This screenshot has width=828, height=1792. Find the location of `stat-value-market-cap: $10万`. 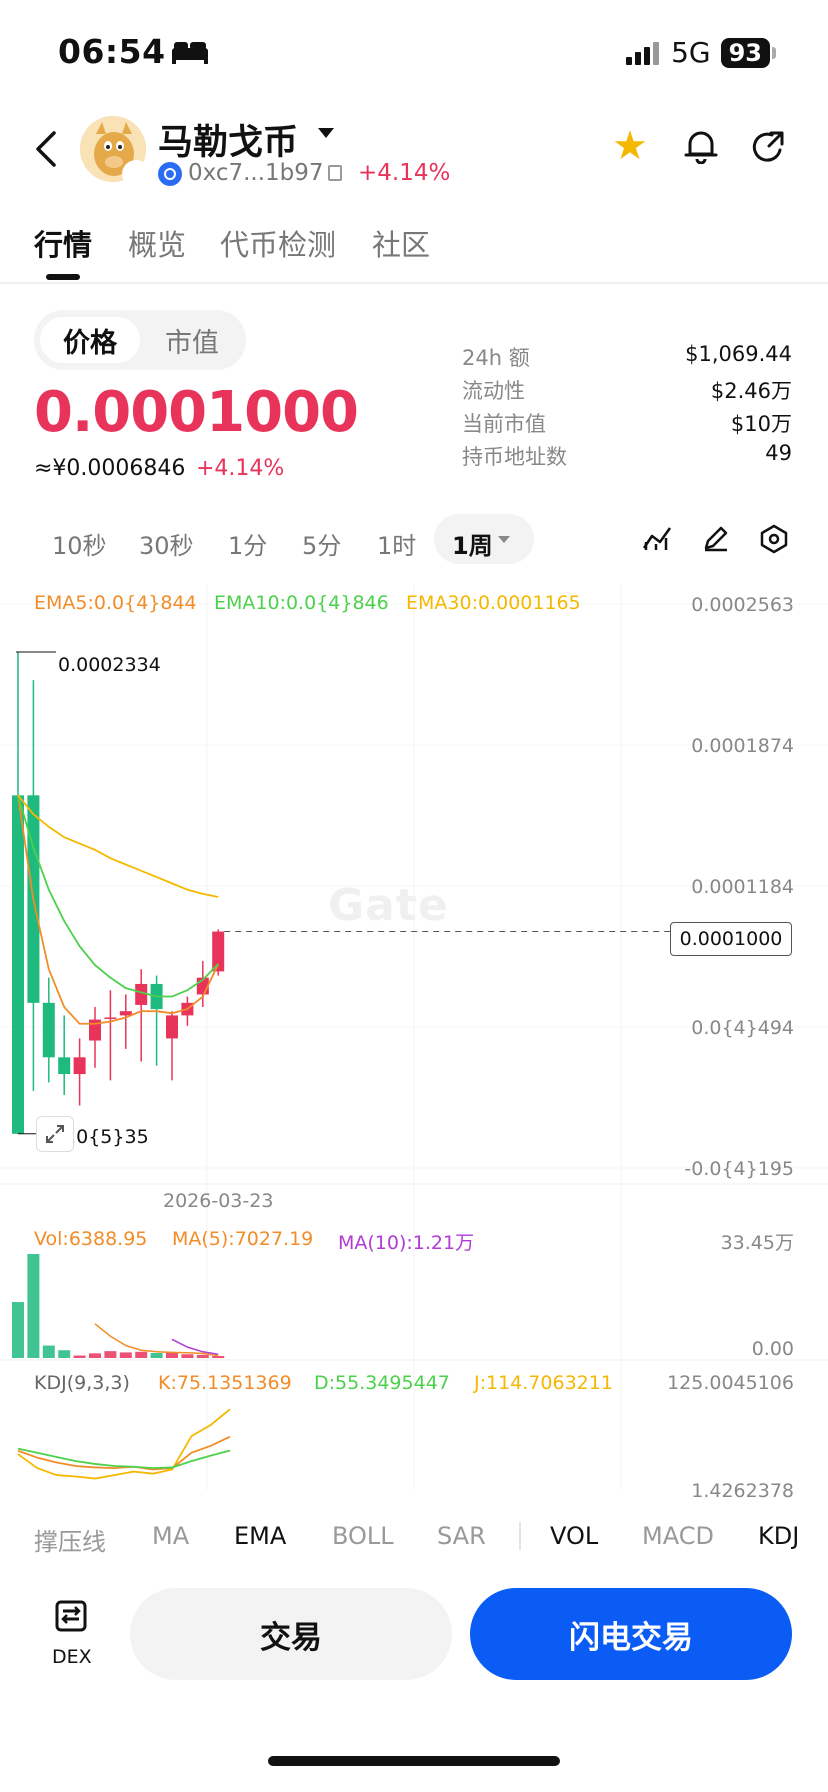

stat-value-market-cap: $10万 is located at coordinates (761, 424).